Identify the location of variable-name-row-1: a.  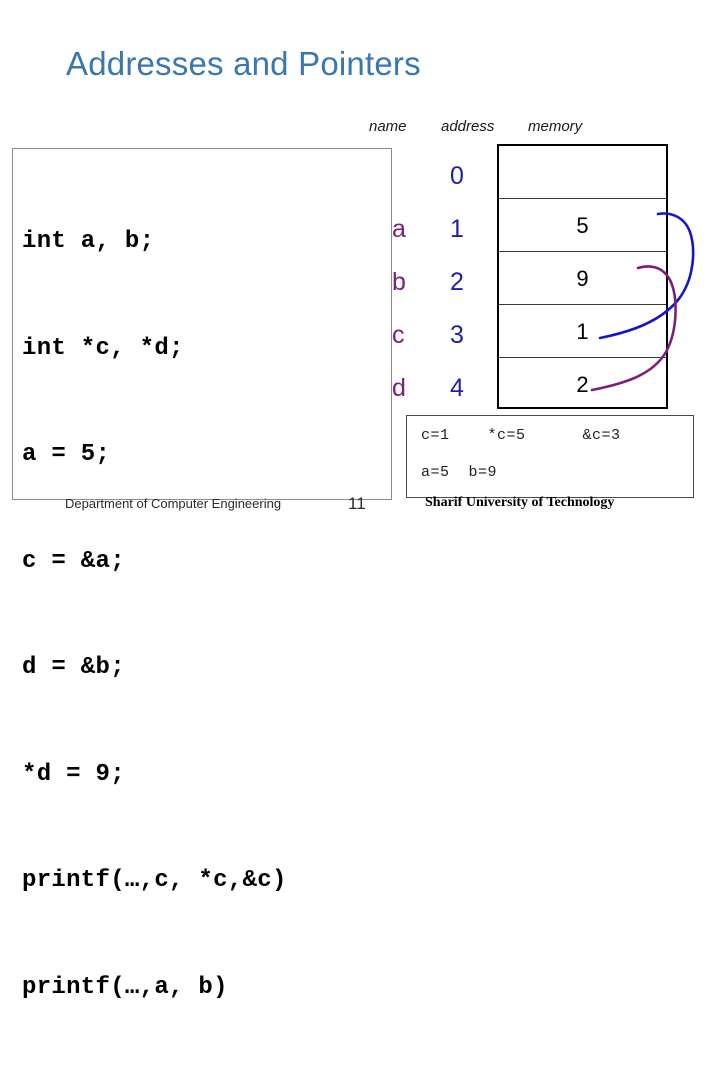
(399, 229).